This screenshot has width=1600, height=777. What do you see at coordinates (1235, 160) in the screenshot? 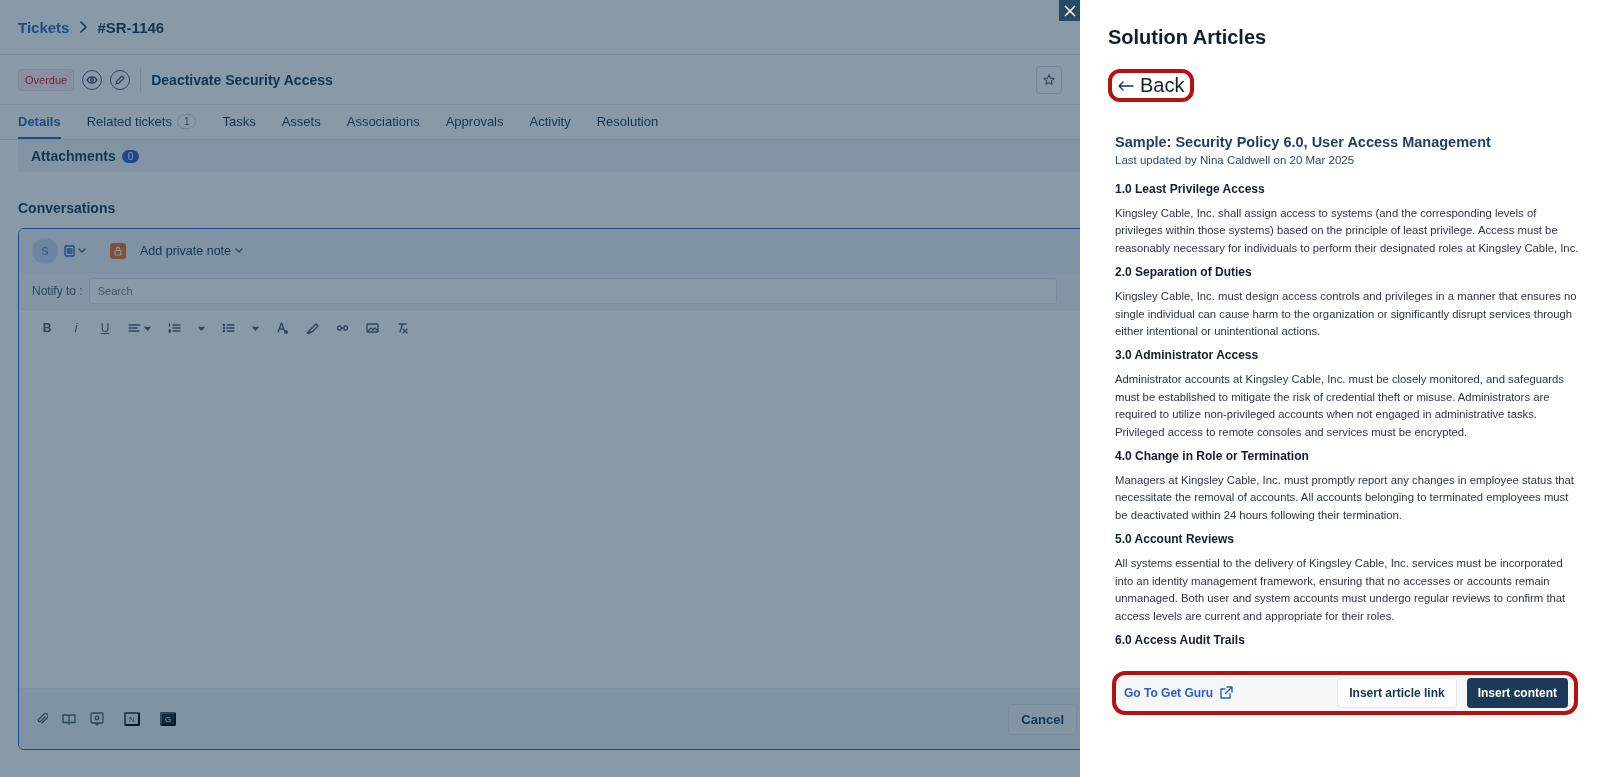
I see `article-meta: Last updated by Nina Caldwell on 20 Mar 2025` at bounding box center [1235, 160].